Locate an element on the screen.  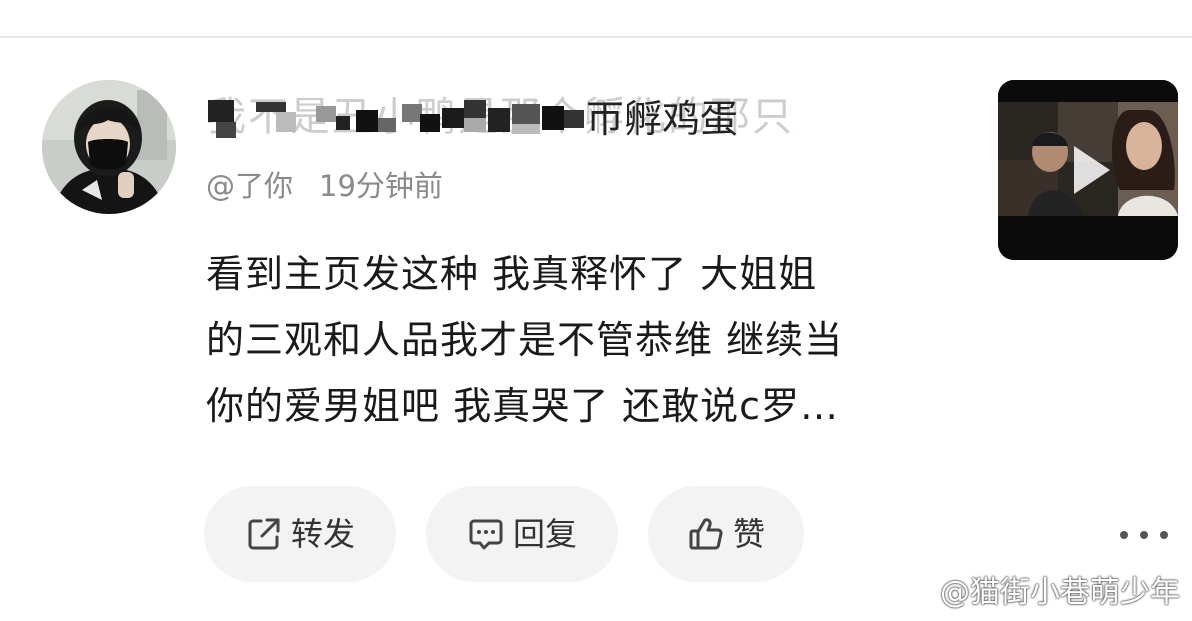
avatar is located at coordinates (109, 147).